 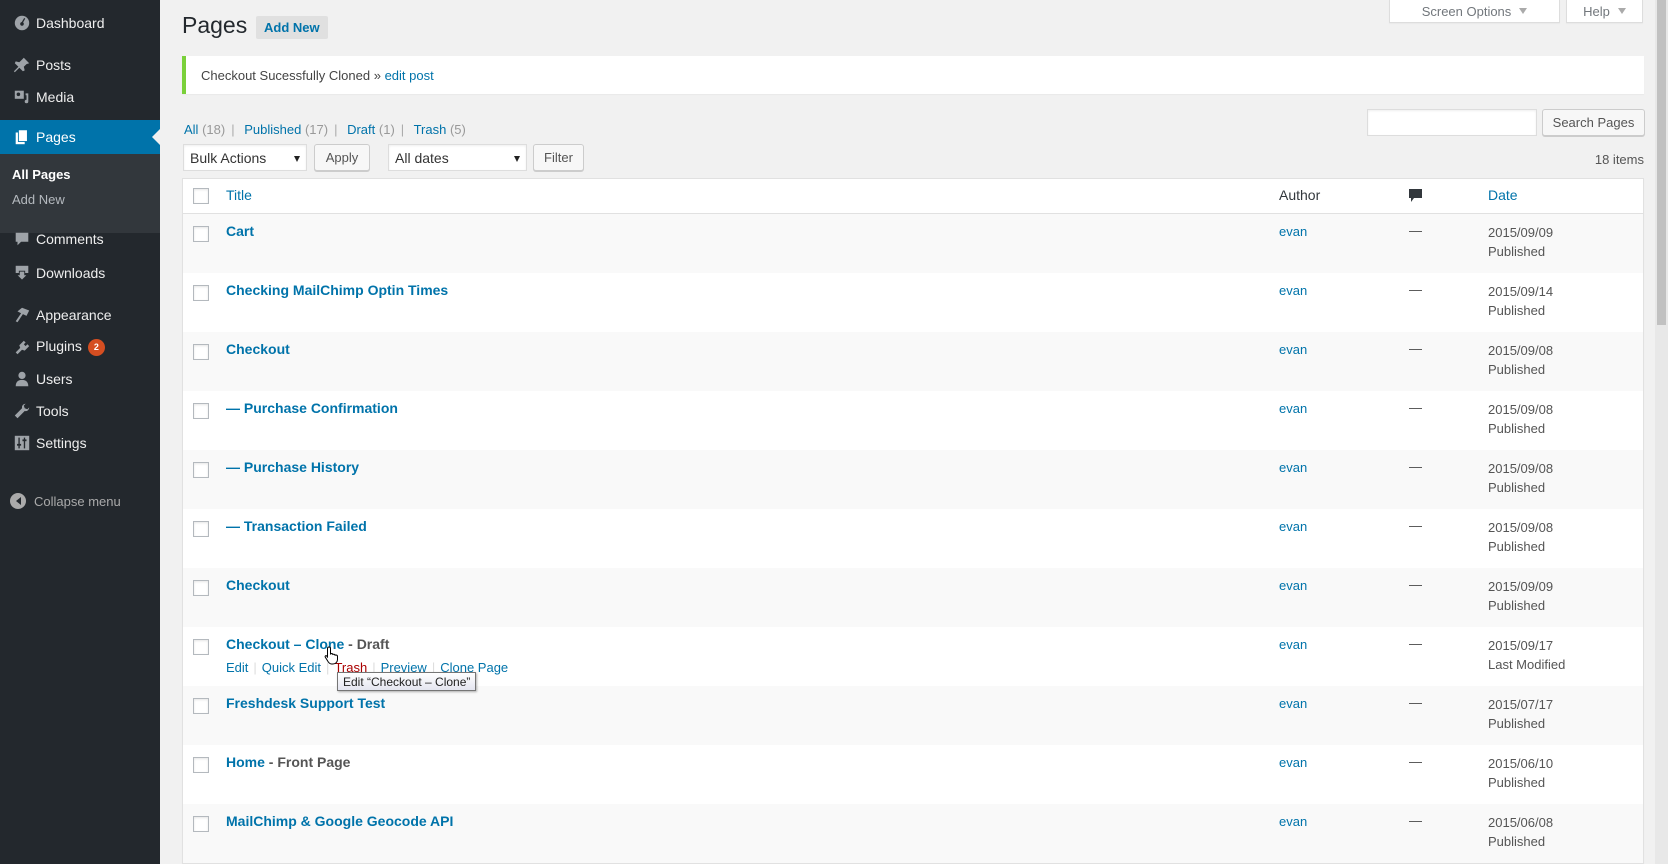 I want to click on view-published: Published (17), so click(x=286, y=129).